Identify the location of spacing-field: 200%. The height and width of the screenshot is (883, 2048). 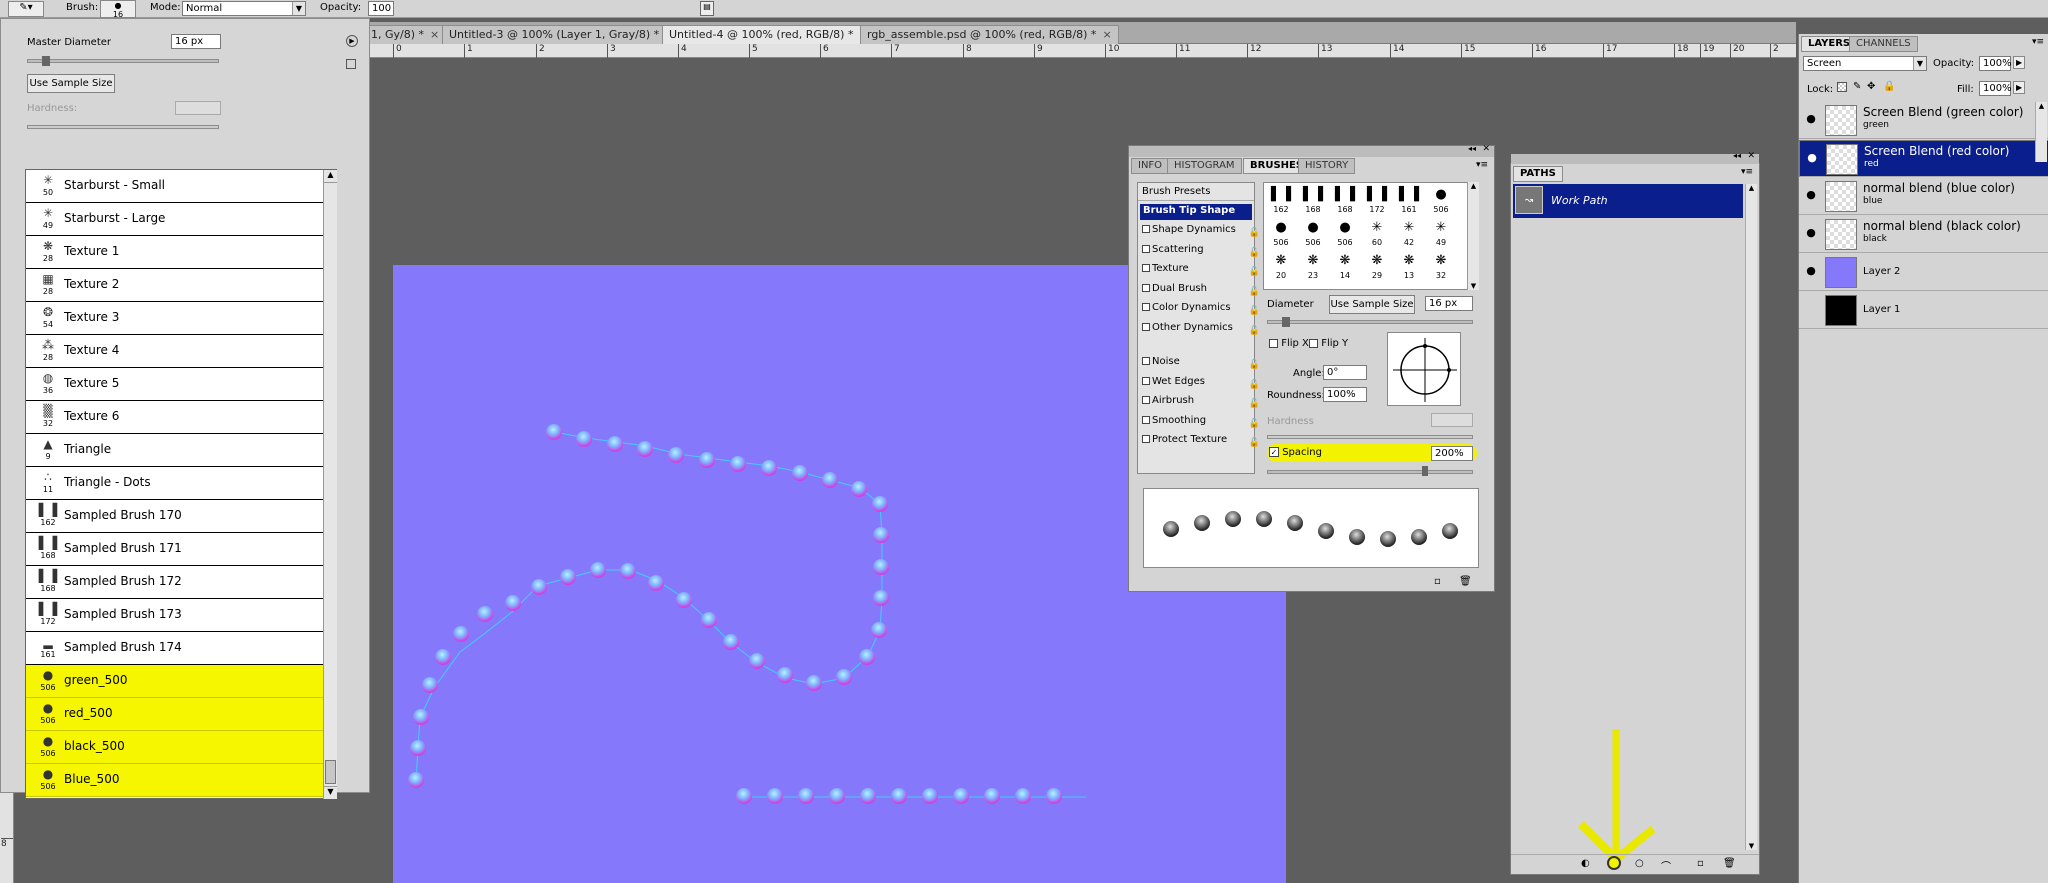
(1452, 453).